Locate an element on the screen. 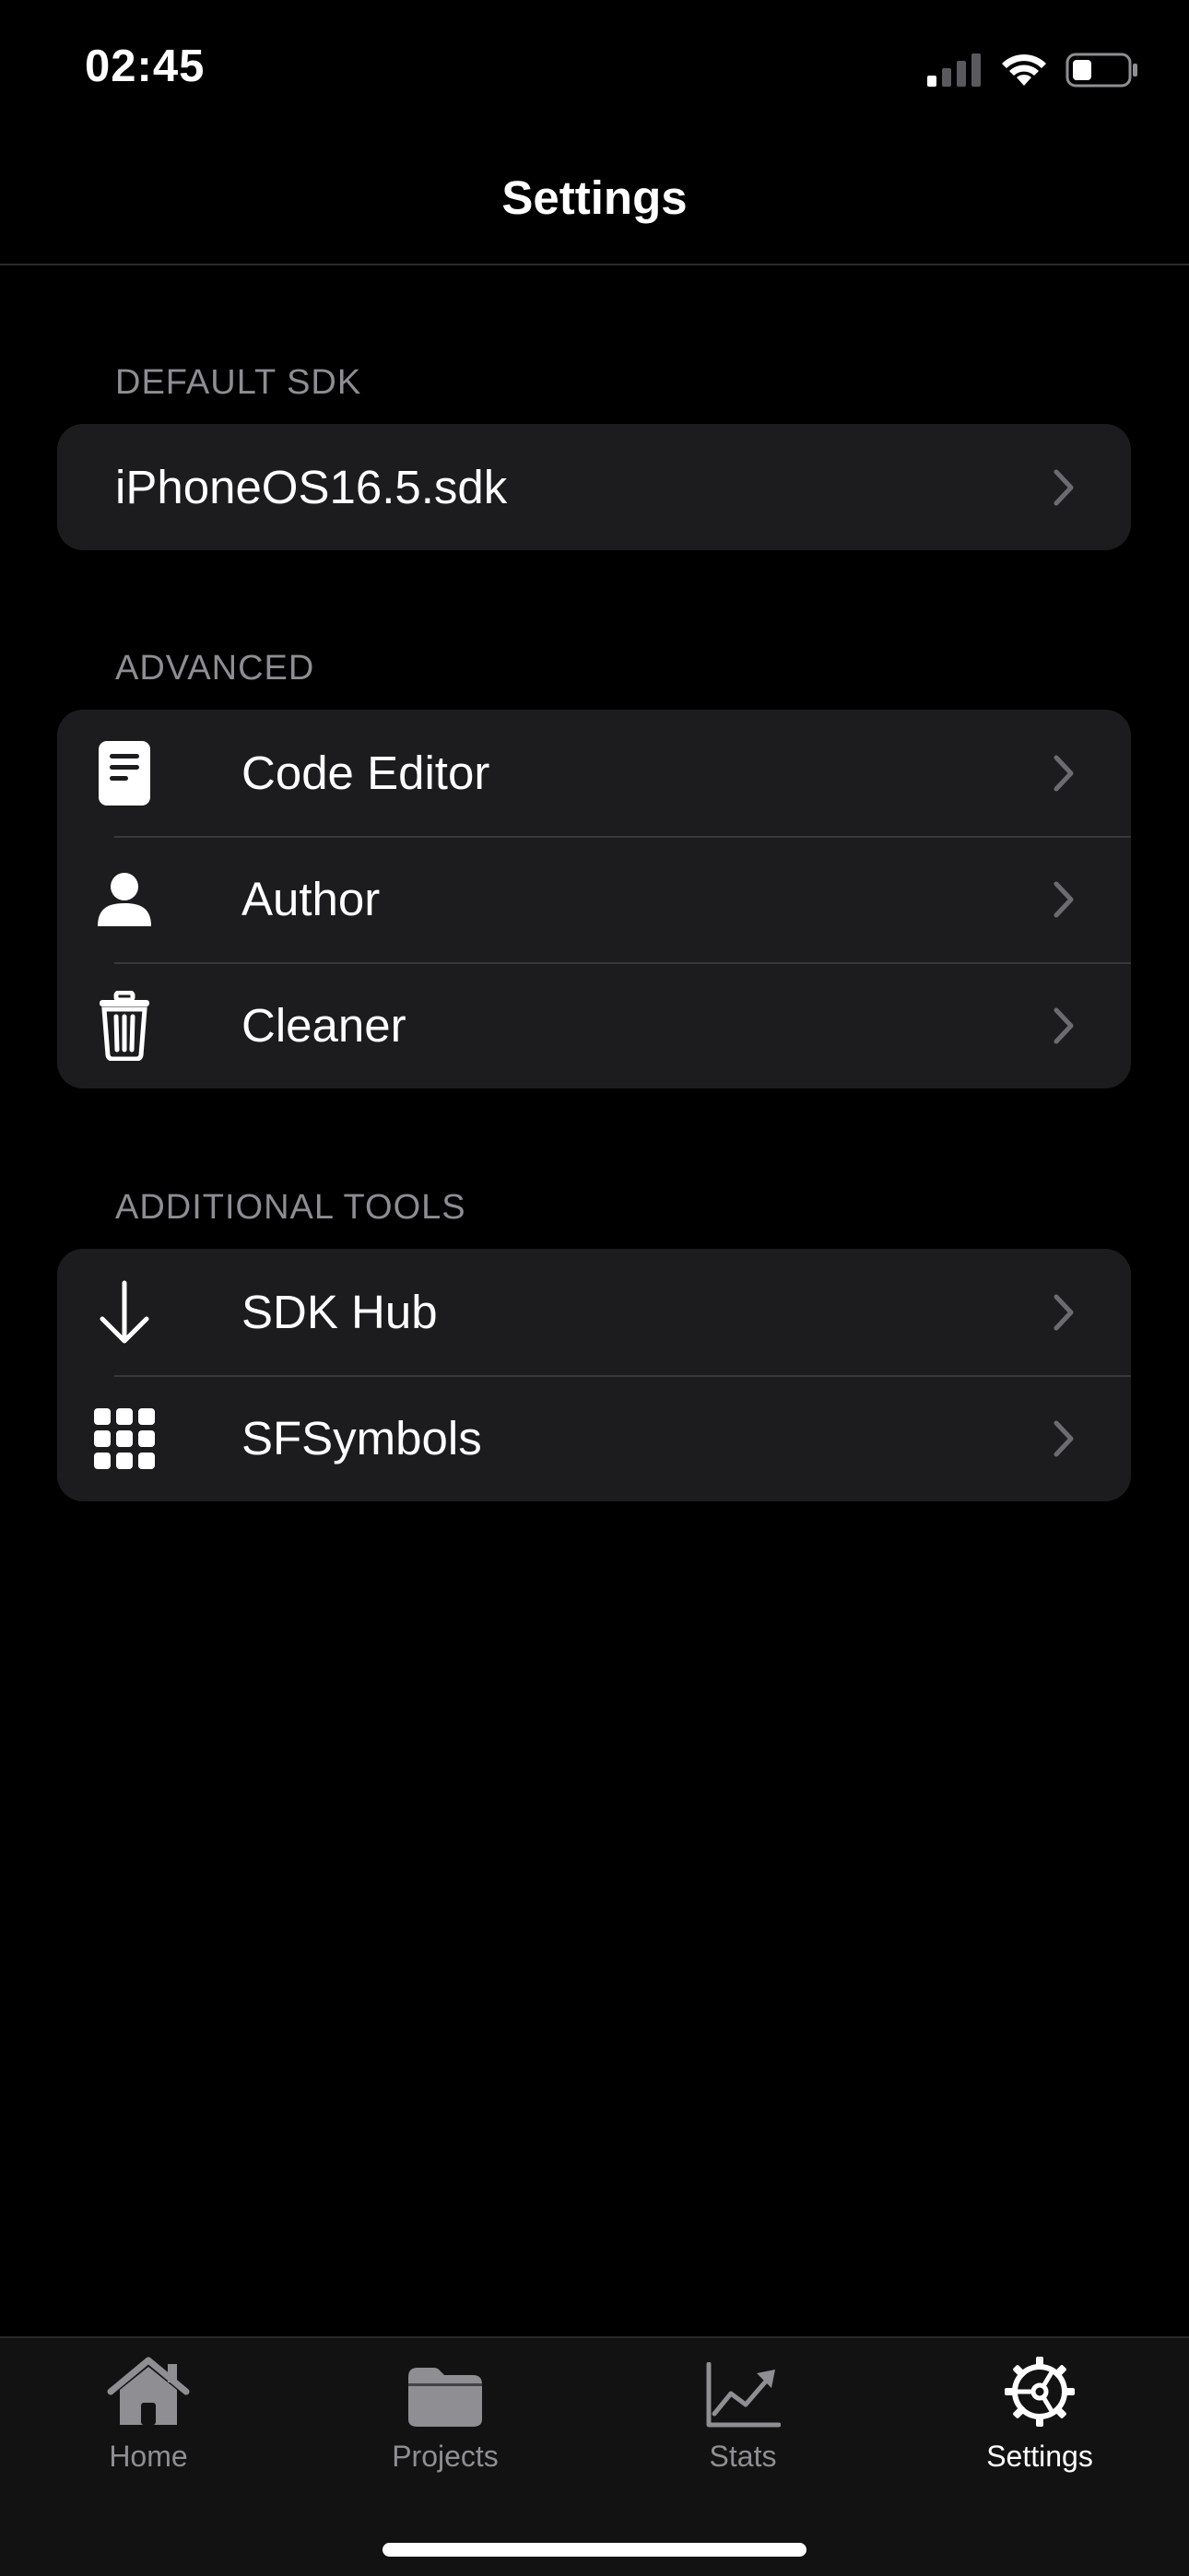 This screenshot has width=1189, height=2576. sdk-hub-label: SDK Hub is located at coordinates (339, 1312).